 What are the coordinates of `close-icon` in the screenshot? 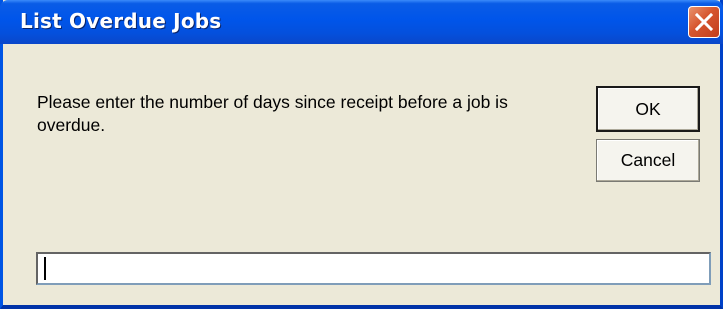 It's located at (704, 22).